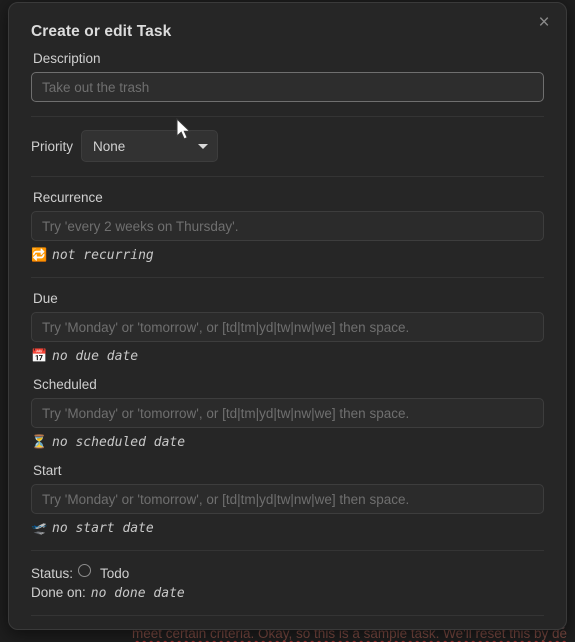  Describe the element at coordinates (85, 570) in the screenshot. I see `status-radio` at that location.